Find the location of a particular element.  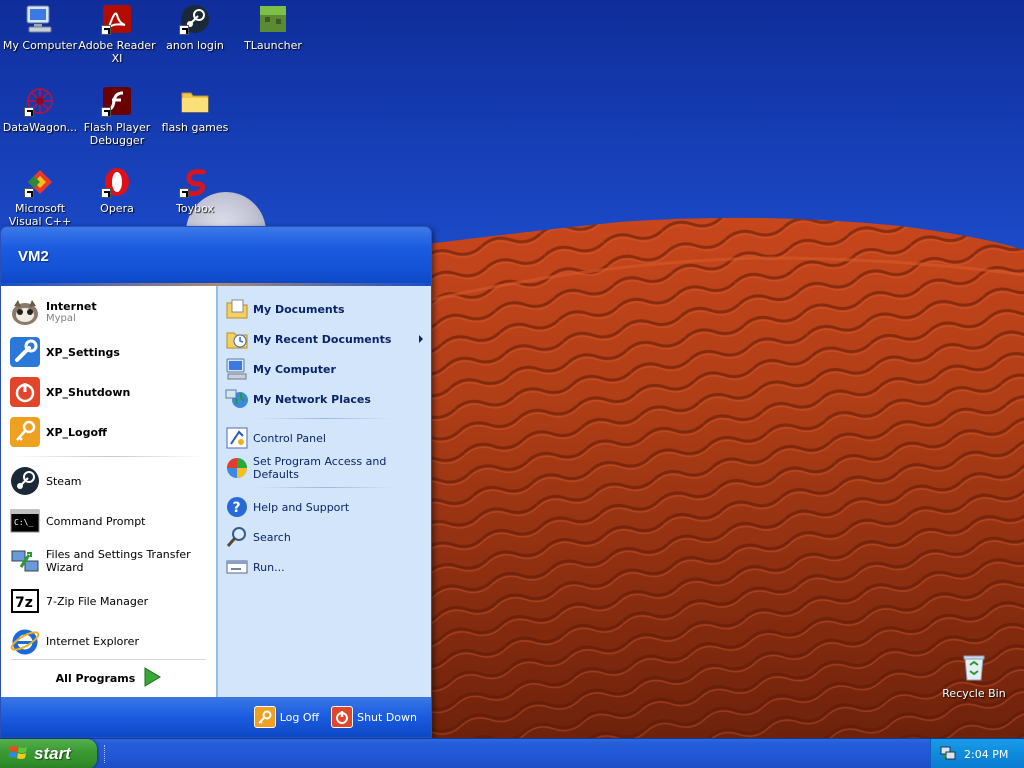

desktop-icon-my-computer: My Computer is located at coordinates (40, 27).